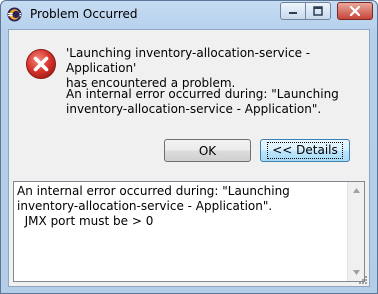 Image resolution: width=378 pixels, height=294 pixels. I want to click on title-bar: Problem Occurred, so click(189, 15).